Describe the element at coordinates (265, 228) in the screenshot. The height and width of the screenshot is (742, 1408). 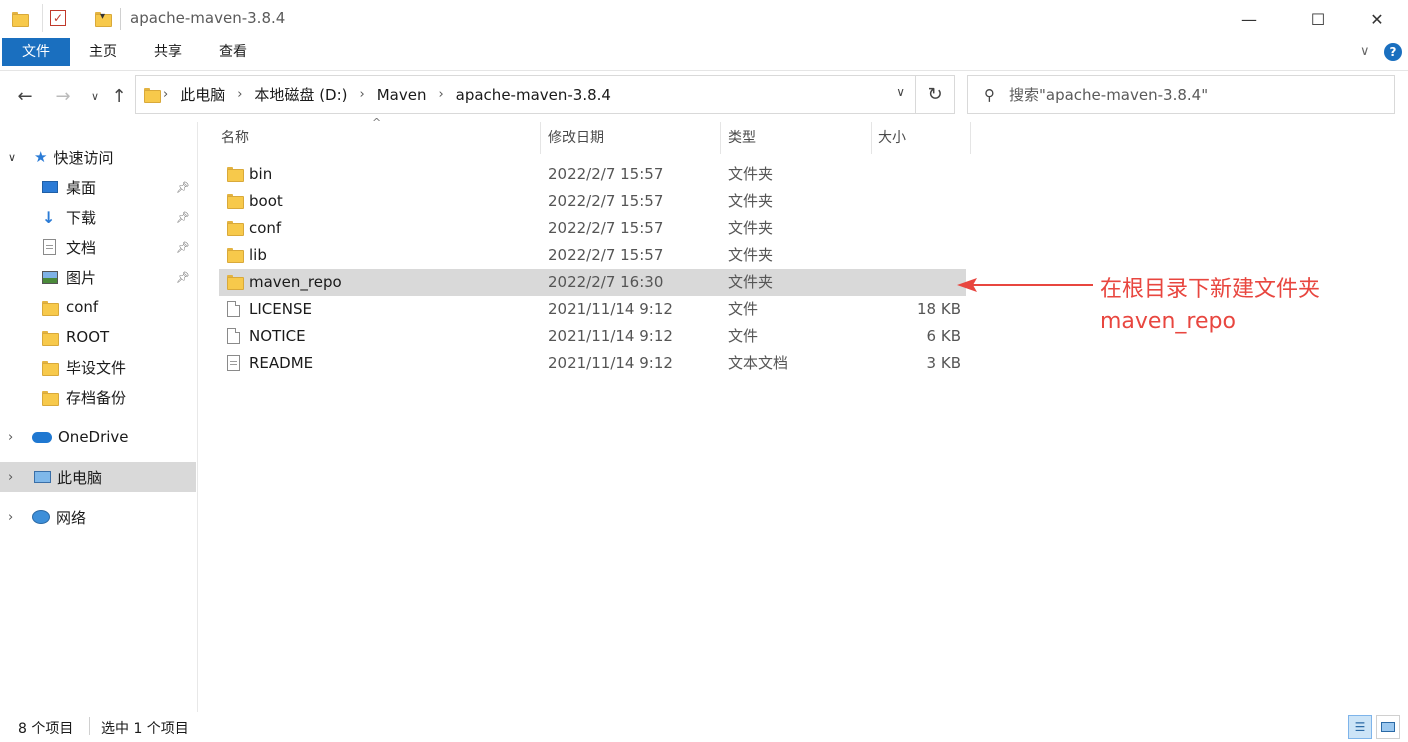
I see `file-name: conf` at that location.